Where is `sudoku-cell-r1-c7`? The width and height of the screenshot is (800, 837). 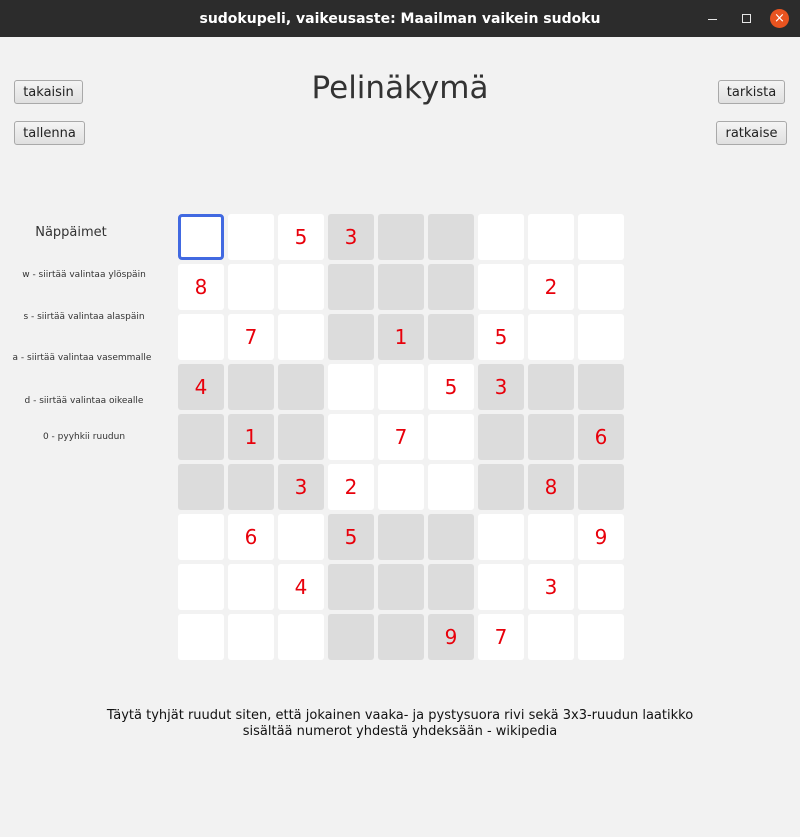
sudoku-cell-r1-c7 is located at coordinates (501, 237).